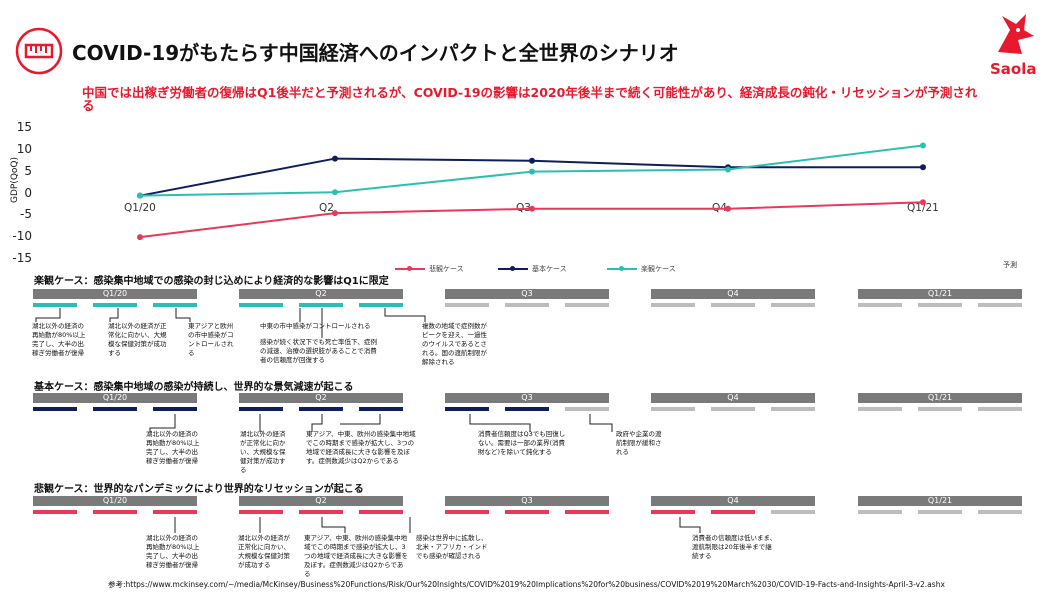 The width and height of the screenshot is (1055, 592). I want to click on note: 感染は世界中に拡散し、北米・アフリカ・インドでも感染が確認される, so click(452, 547).